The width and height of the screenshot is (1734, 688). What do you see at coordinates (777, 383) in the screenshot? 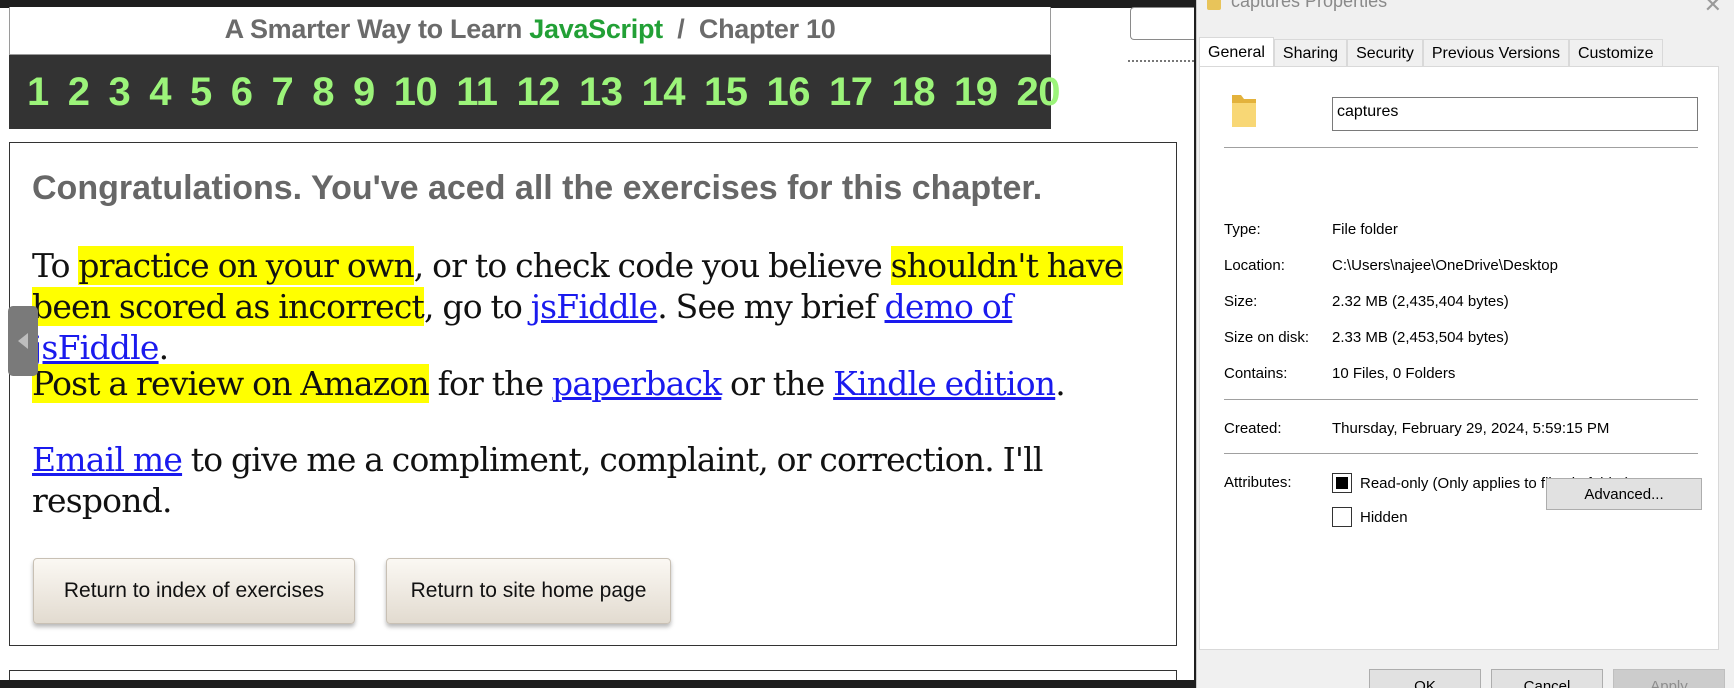
I see `p2-text: or the` at bounding box center [777, 383].